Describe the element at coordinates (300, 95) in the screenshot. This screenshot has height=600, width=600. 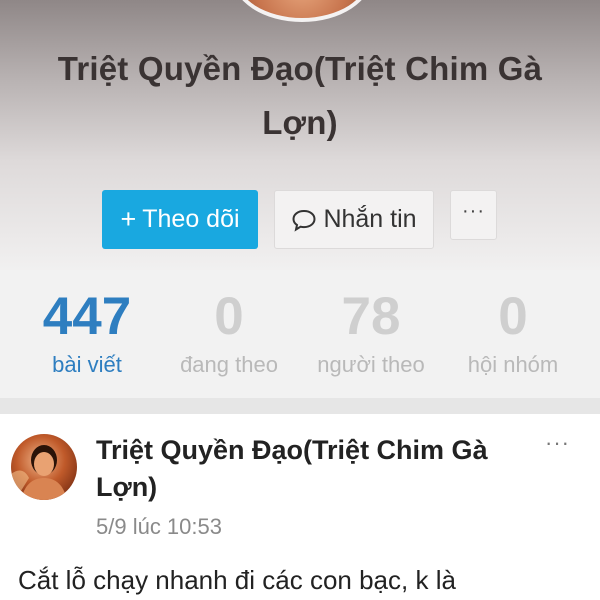
I see `profile-name: Triệt Quyền Đạo(Triệt Chim Gà Lợn)` at that location.